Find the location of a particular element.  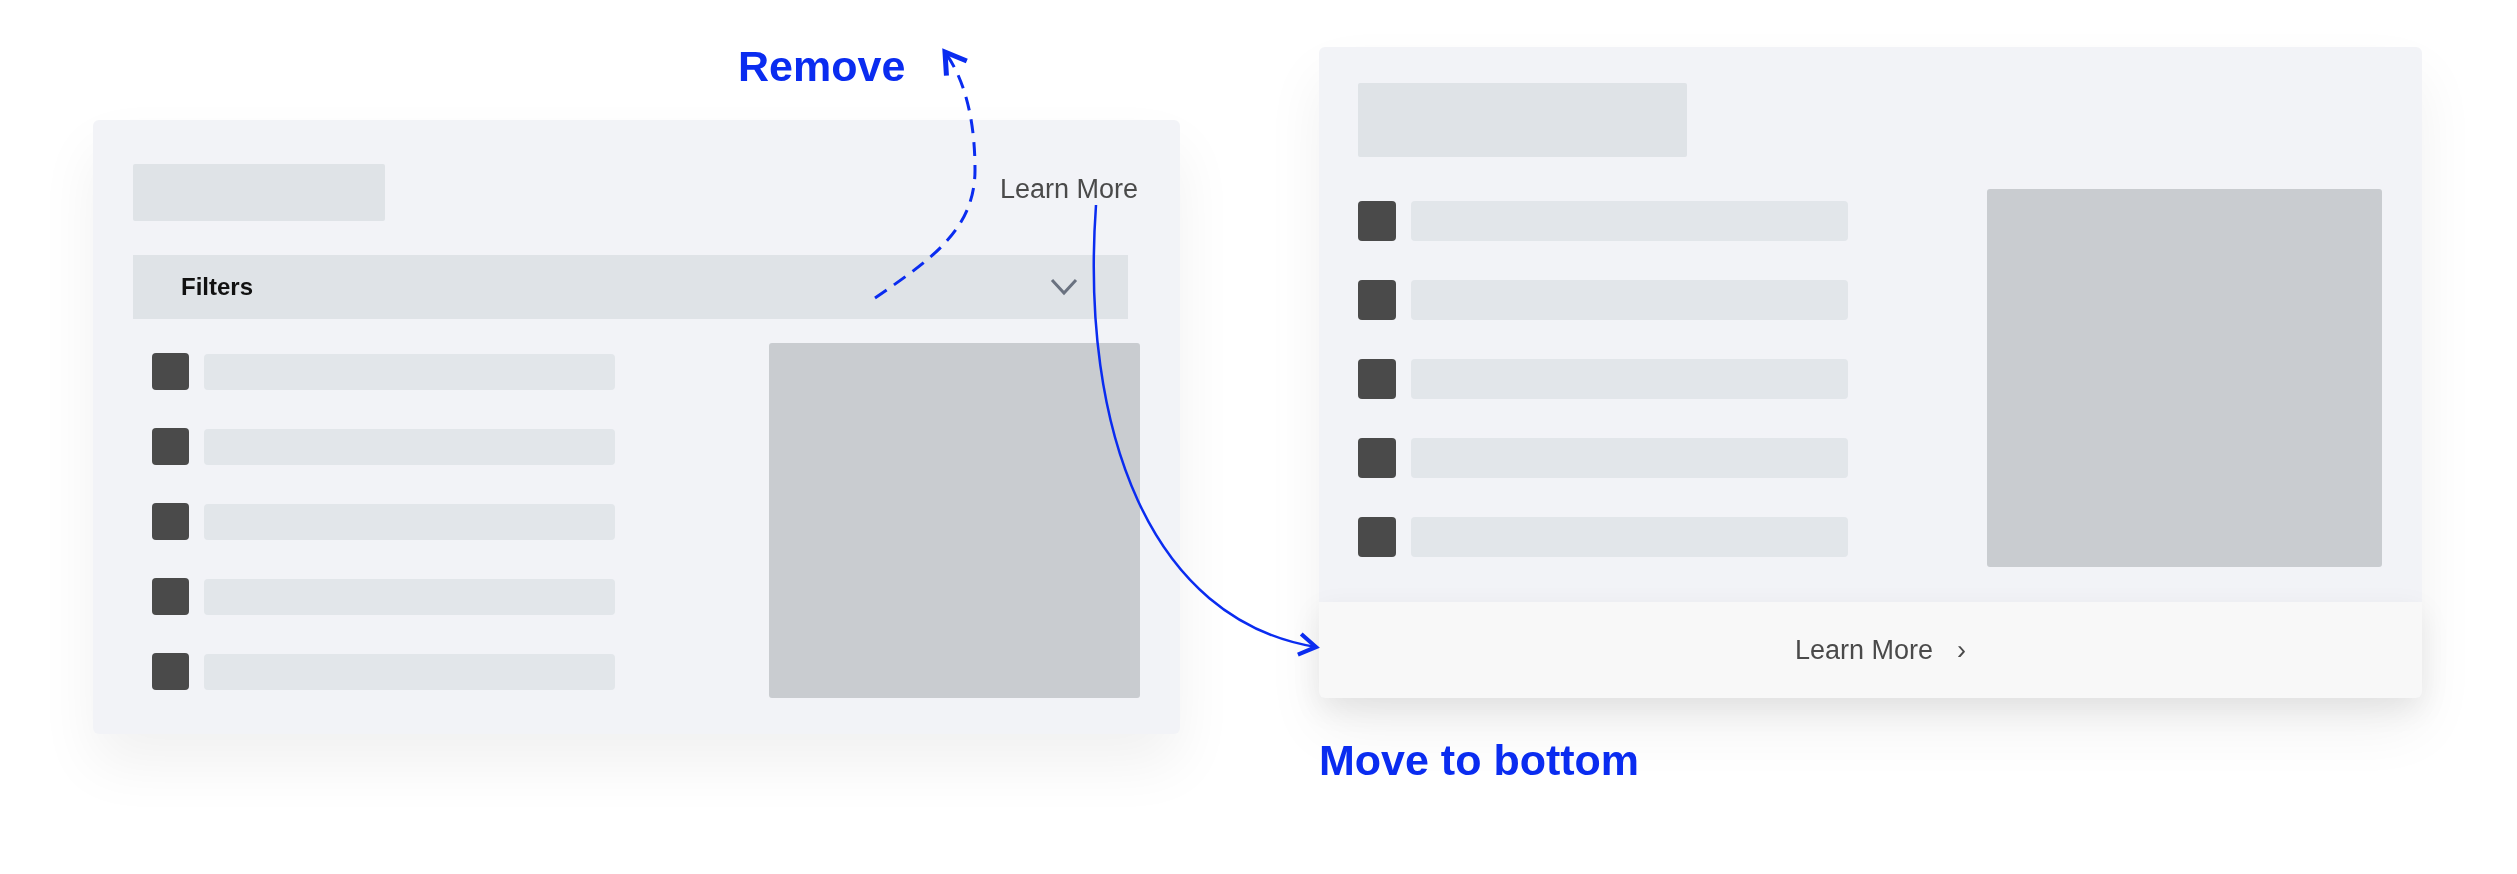

annotation-label: Remove is located at coordinates (822, 66).